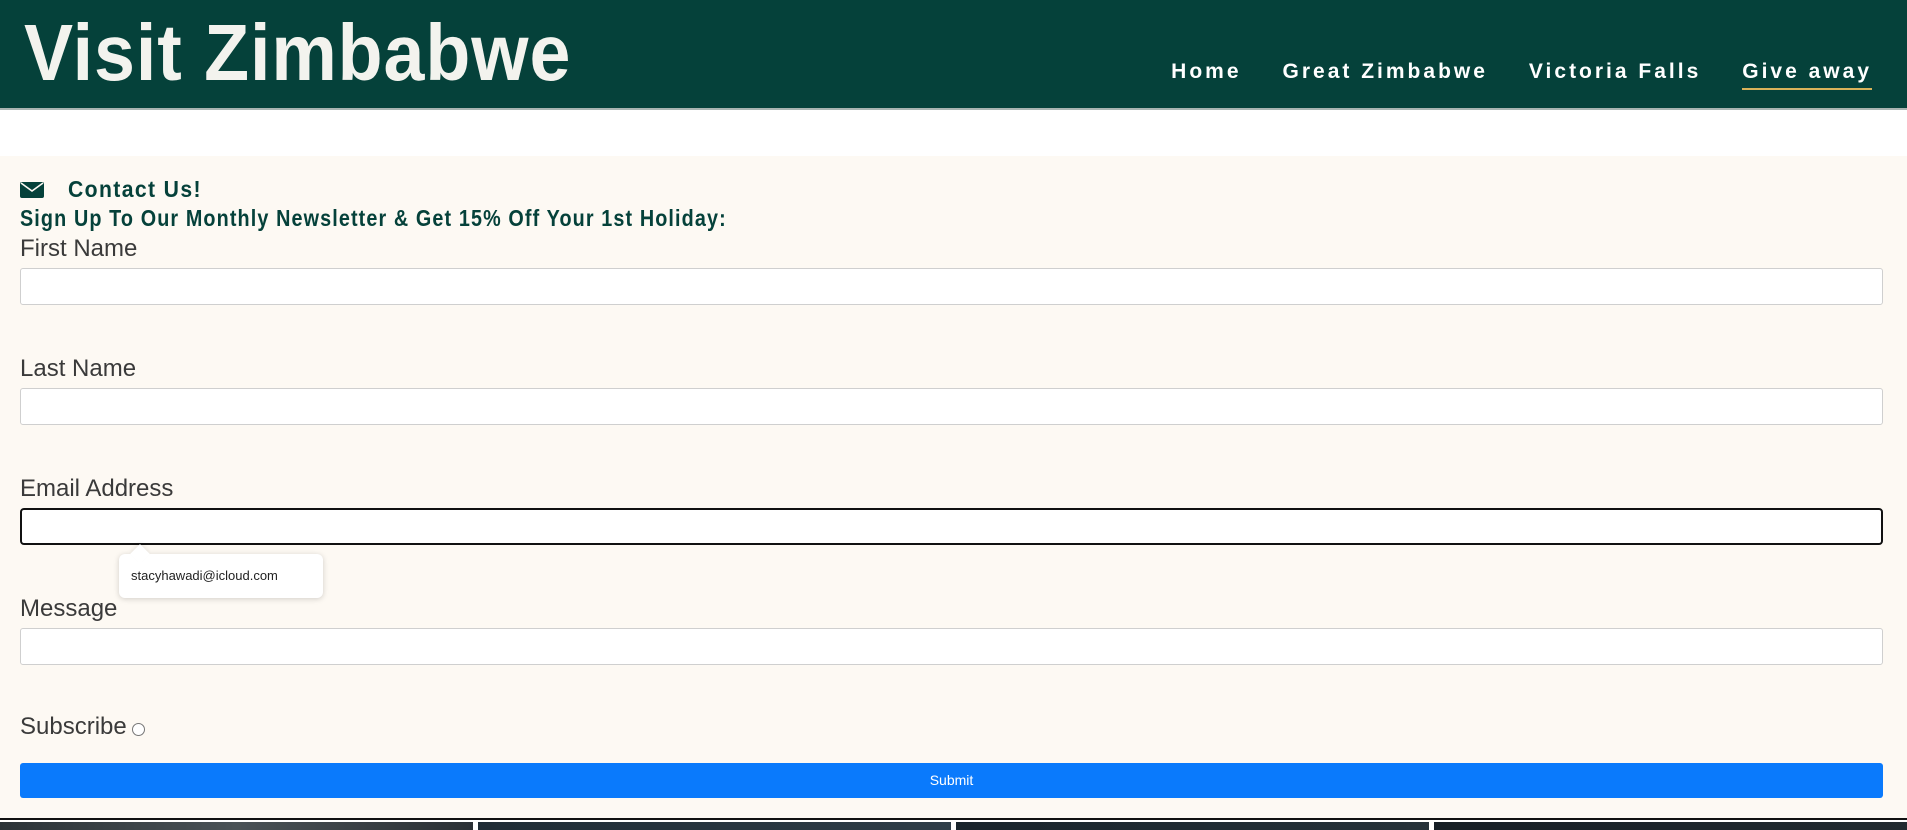 The height and width of the screenshot is (830, 1907). I want to click on nav-item-give-away: Give away, so click(1807, 74).